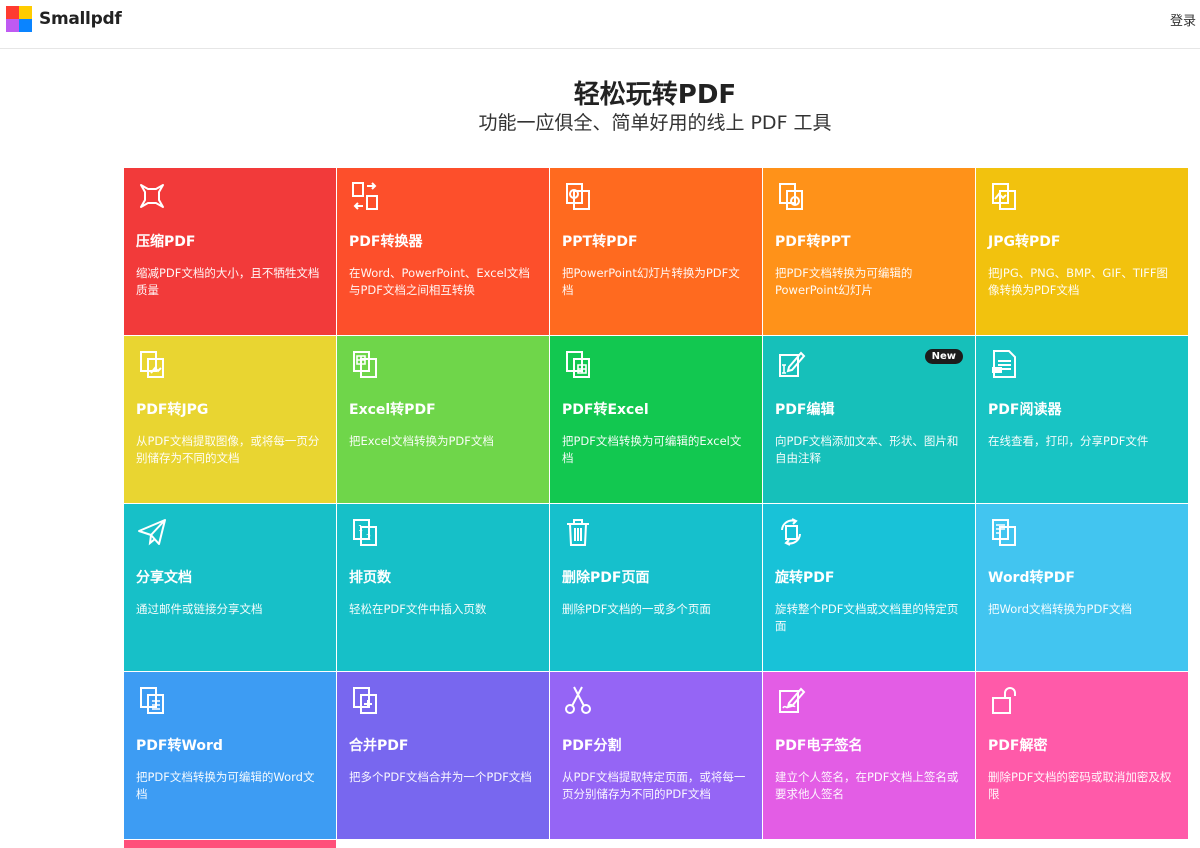 The width and height of the screenshot is (1200, 848). Describe the element at coordinates (867, 785) in the screenshot. I see `tool-description: 建立个人签名，在PDF文档上签名或要求他人签名` at that location.